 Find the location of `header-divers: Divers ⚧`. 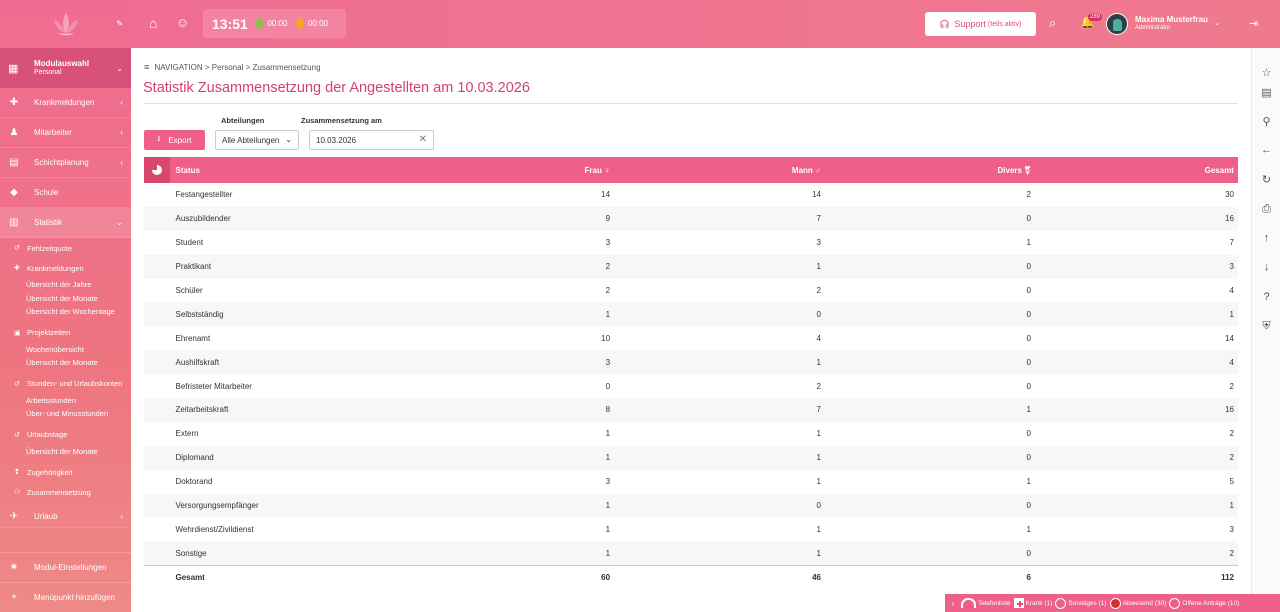

header-divers: Divers ⚧ is located at coordinates (926, 170).